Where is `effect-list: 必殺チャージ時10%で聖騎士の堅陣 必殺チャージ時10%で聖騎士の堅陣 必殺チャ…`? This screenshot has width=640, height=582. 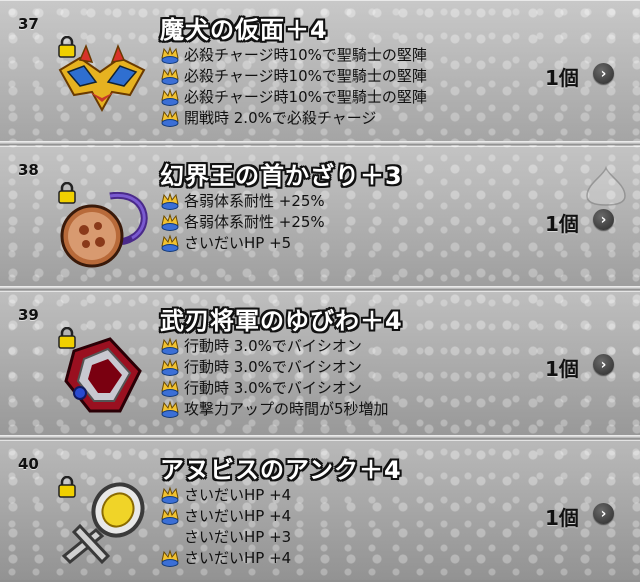
effect-list: 必殺チャージ時10%で聖騎士の堅陣 必殺チャージ時10%で聖騎士の堅陣 必殺チャ… is located at coordinates (293, 86).